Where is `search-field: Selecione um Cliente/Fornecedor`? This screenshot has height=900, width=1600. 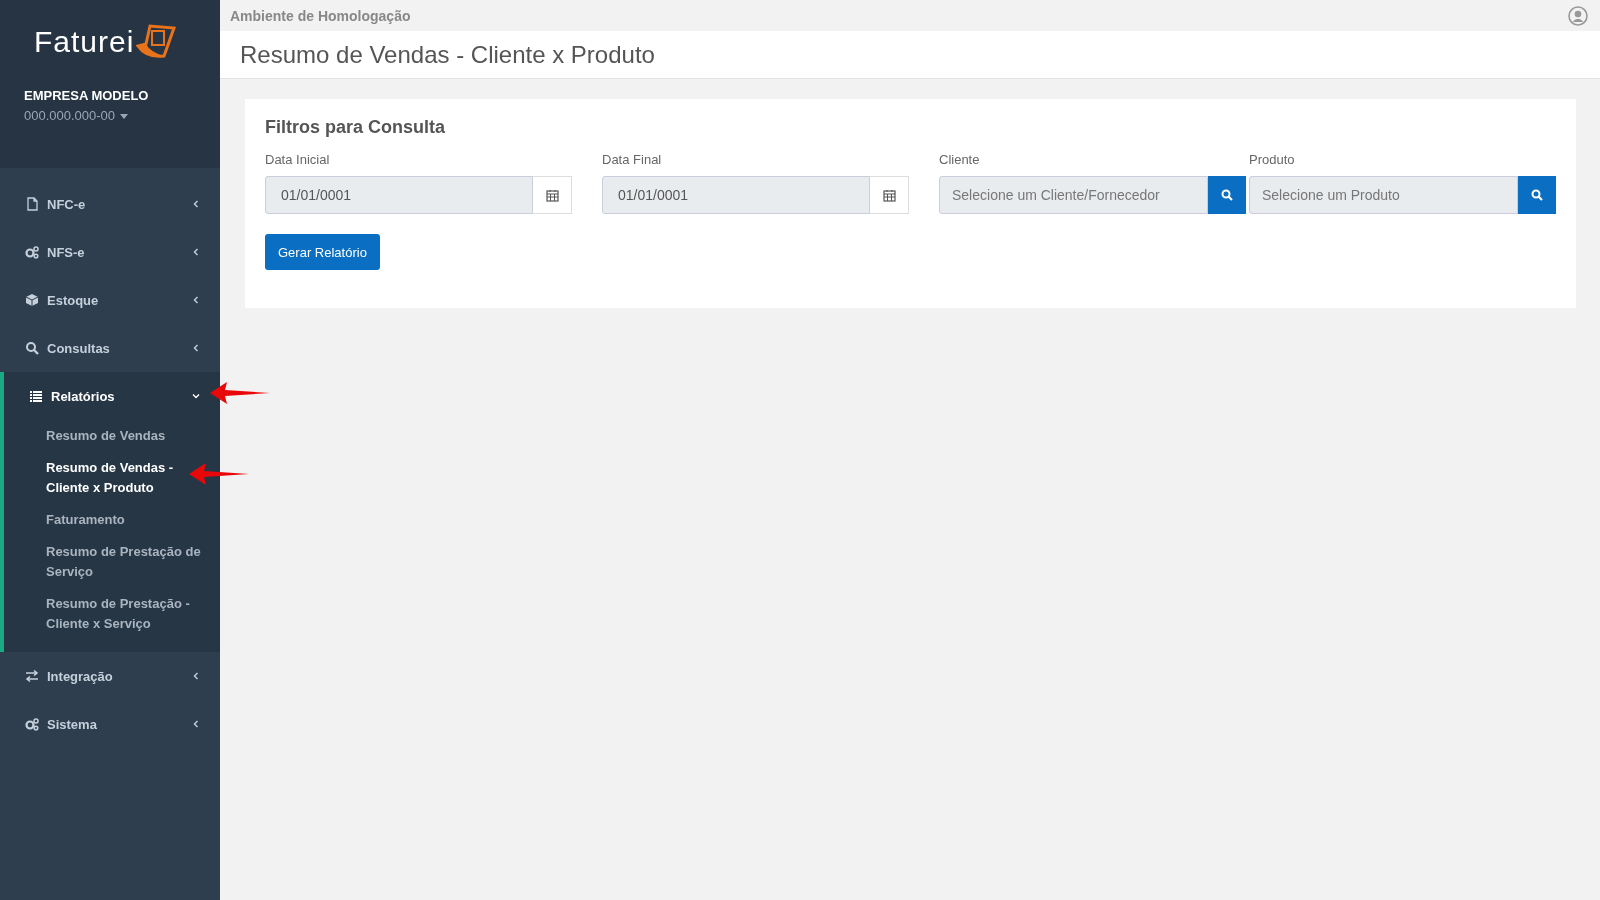 search-field: Selecione um Cliente/Fornecedor is located at coordinates (1073, 195).